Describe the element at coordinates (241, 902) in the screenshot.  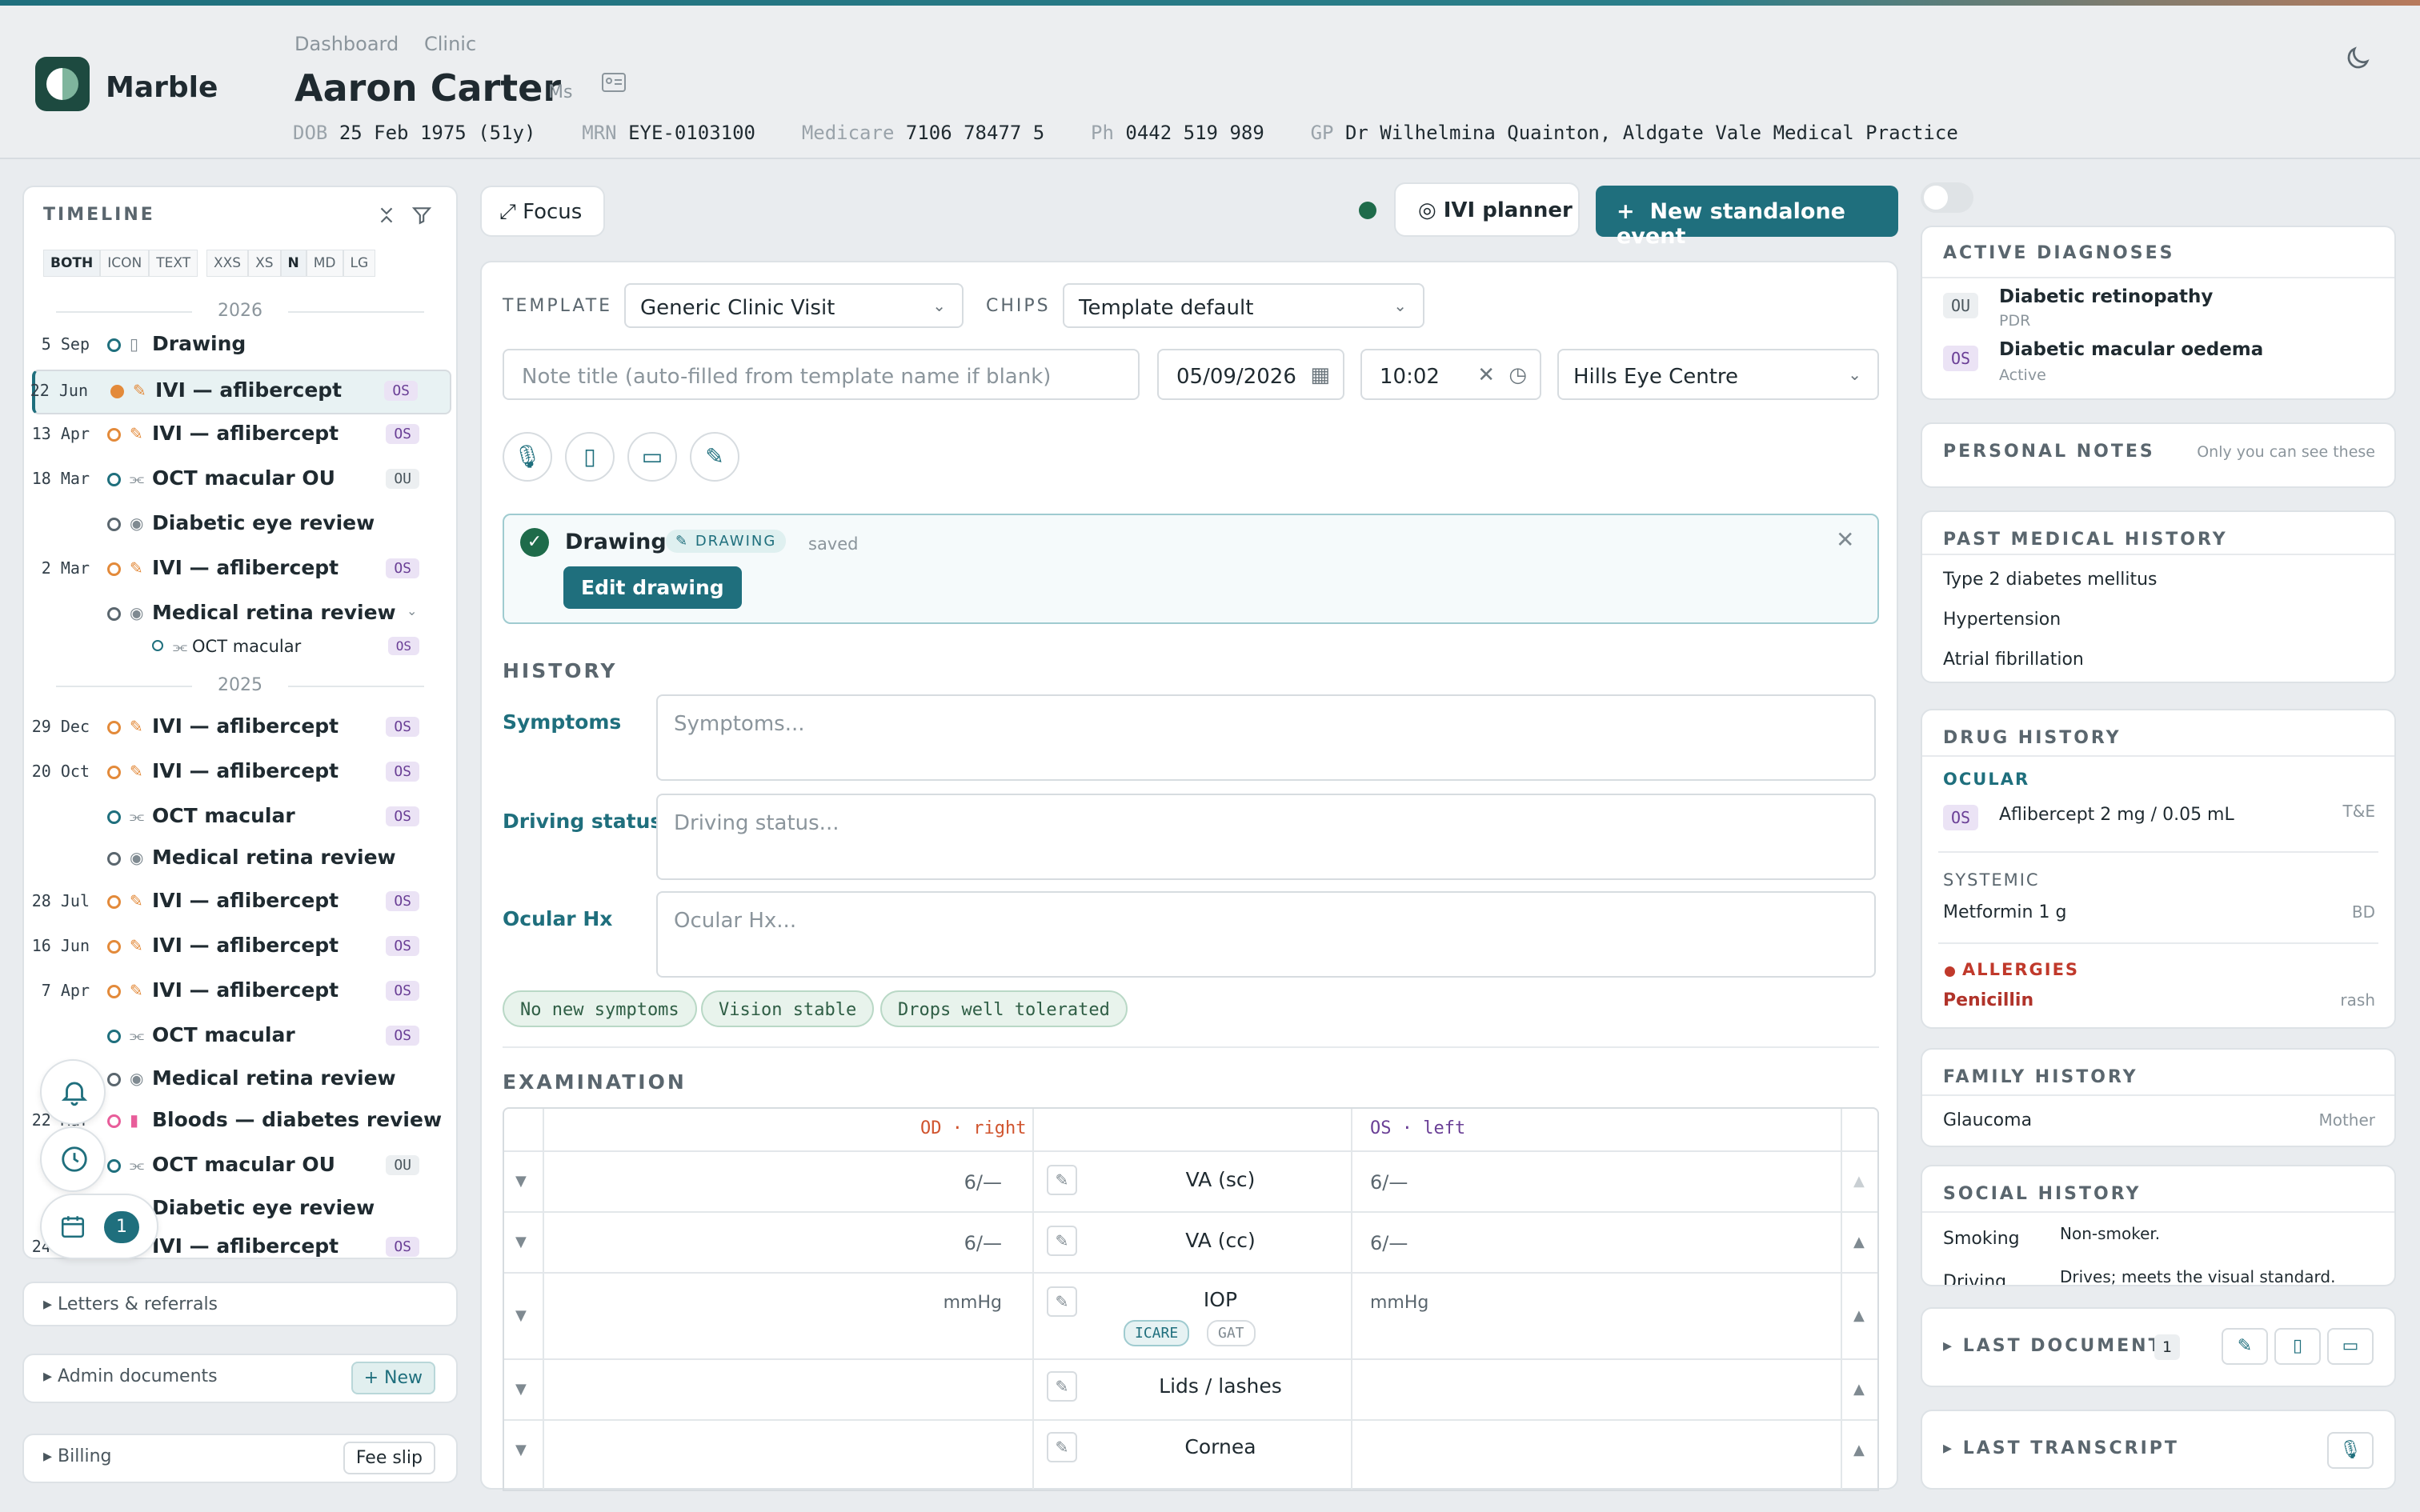
I see `timeline-row: 28 Jul ✎ IVI — aflibercept OS` at that location.